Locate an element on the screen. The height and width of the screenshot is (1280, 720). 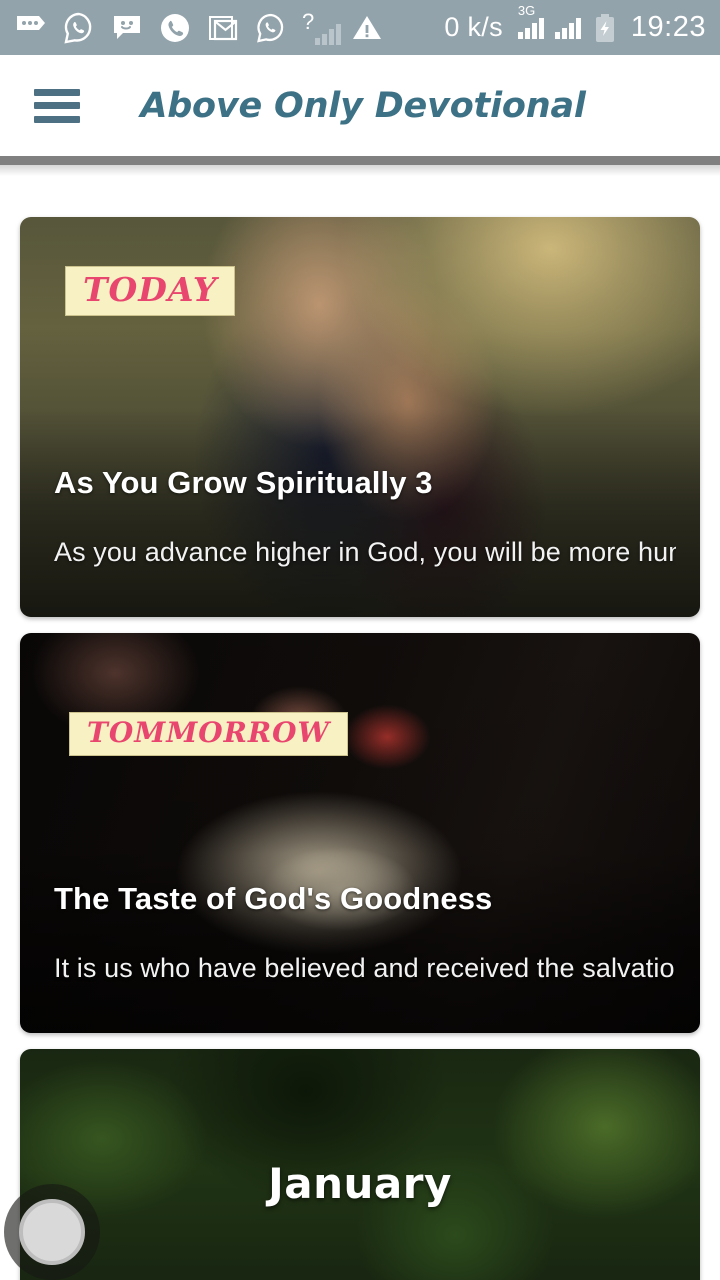
signal-strength-secondary-icon is located at coordinates (567, 28).